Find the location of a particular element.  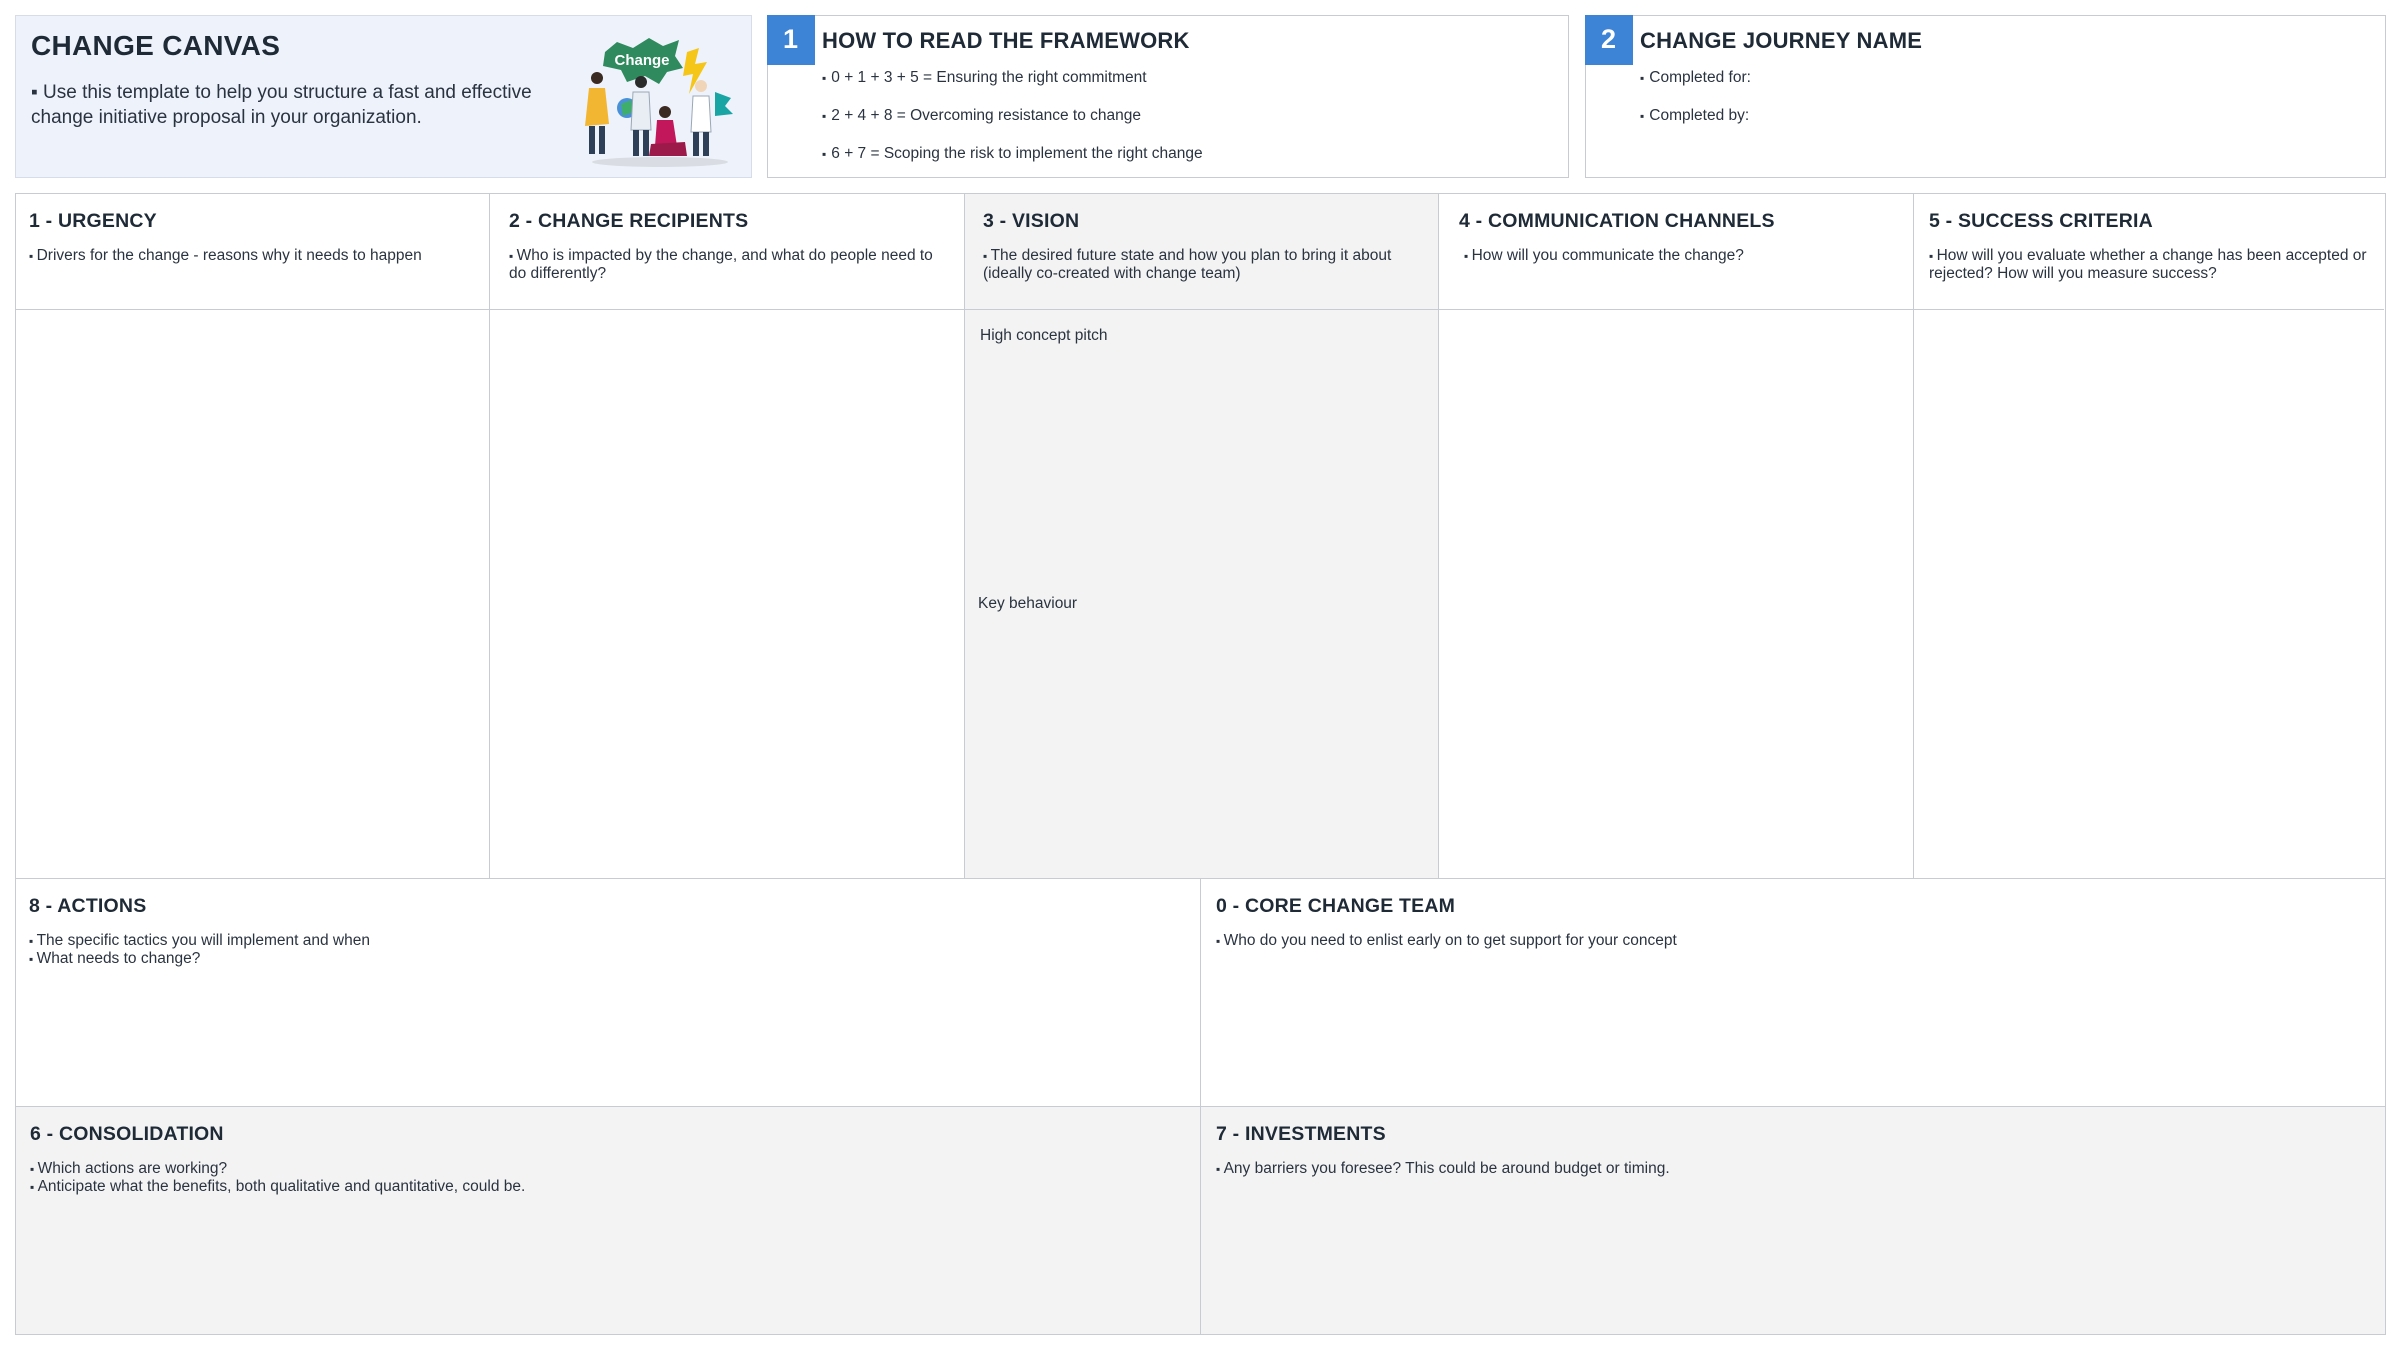

key-behaviour-label: Key behaviour is located at coordinates (1028, 603).